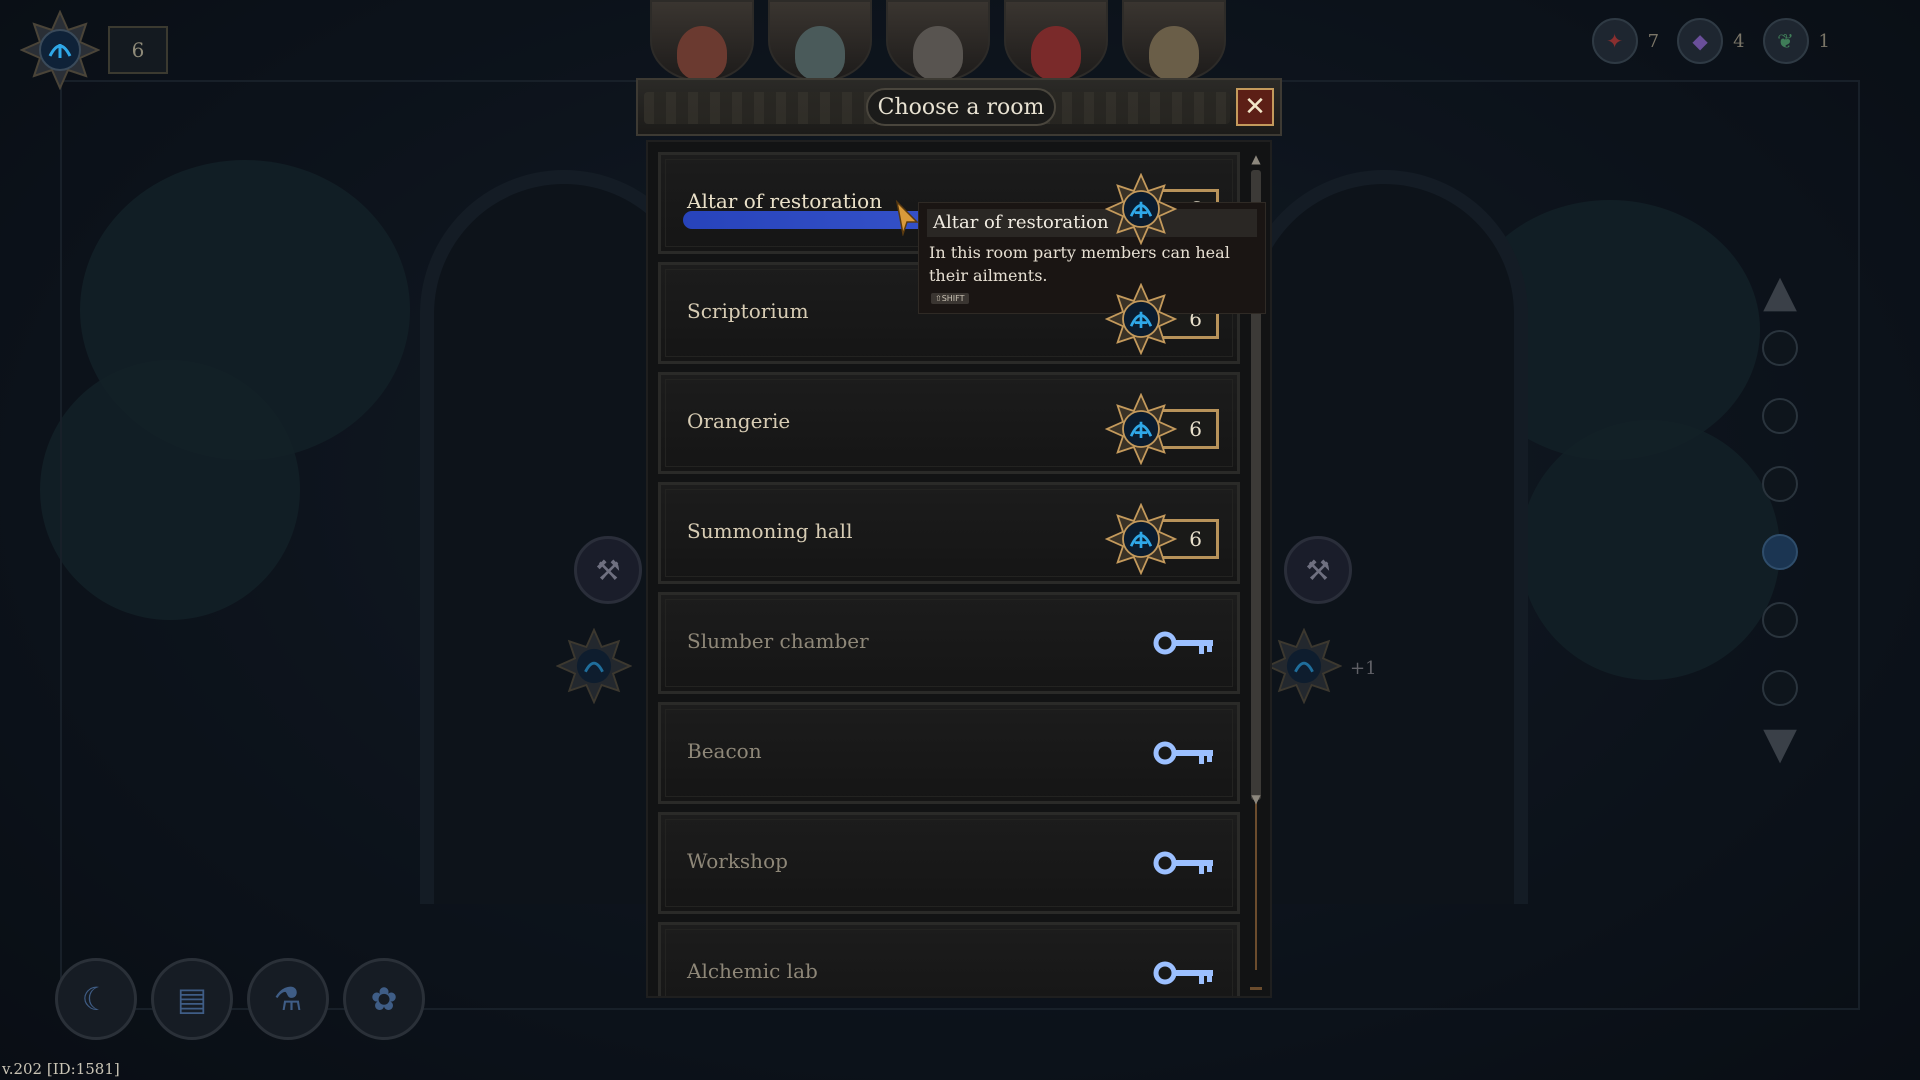  Describe the element at coordinates (1653, 41) in the screenshot. I see `resource-value: 7` at that location.